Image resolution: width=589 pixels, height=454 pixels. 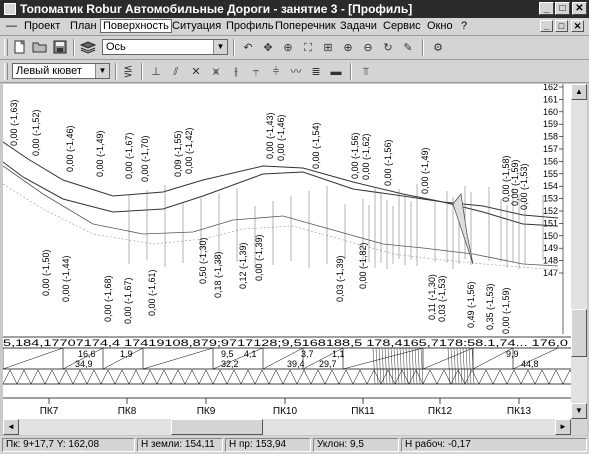 What do you see at coordinates (61, 71) in the screenshot?
I see `object-select: Левый кювет ▼` at bounding box center [61, 71].